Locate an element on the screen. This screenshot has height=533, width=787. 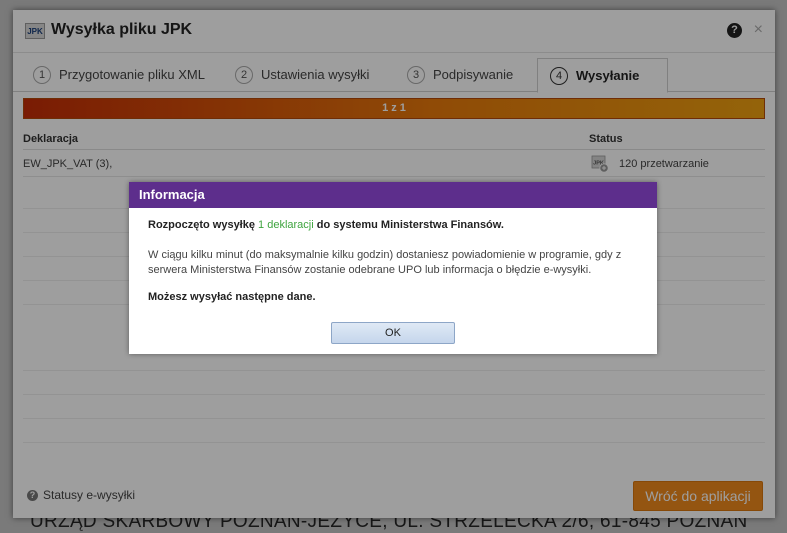
declaration-count-highlight: 1 deklaracji is located at coordinates (286, 225).